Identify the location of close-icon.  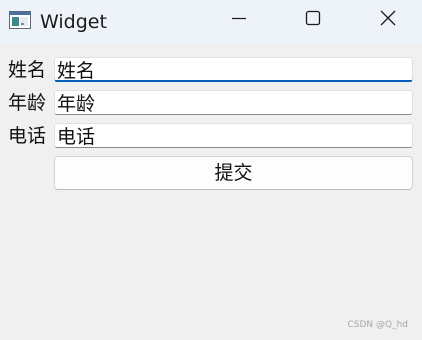
(388, 20).